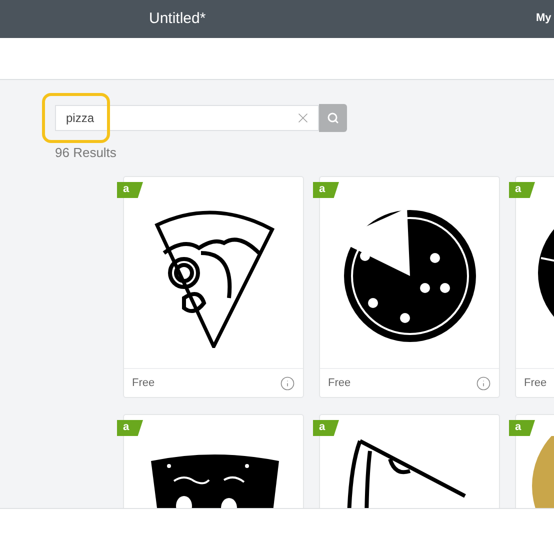 The height and width of the screenshot is (553, 554). I want to click on search-icon, so click(333, 118).